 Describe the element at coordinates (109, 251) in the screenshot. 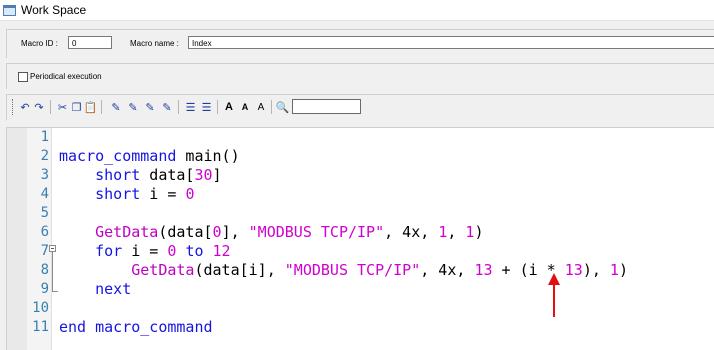

I see `code-token-kw: for` at that location.